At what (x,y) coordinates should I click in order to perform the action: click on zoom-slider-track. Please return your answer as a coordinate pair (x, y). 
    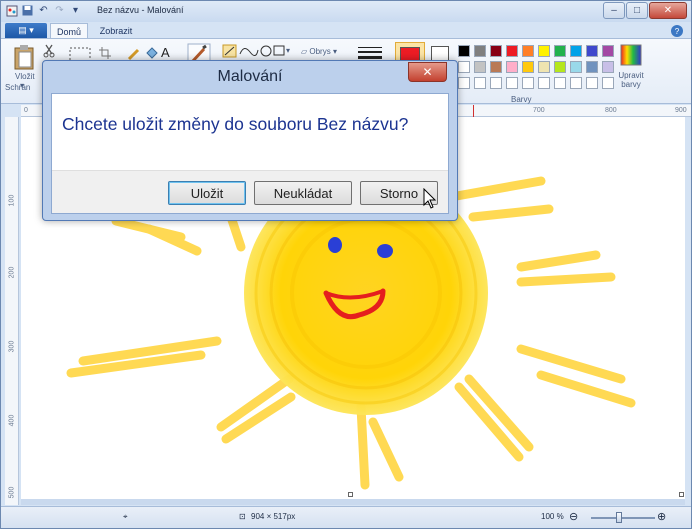
    Looking at the image, I should click on (623, 518).